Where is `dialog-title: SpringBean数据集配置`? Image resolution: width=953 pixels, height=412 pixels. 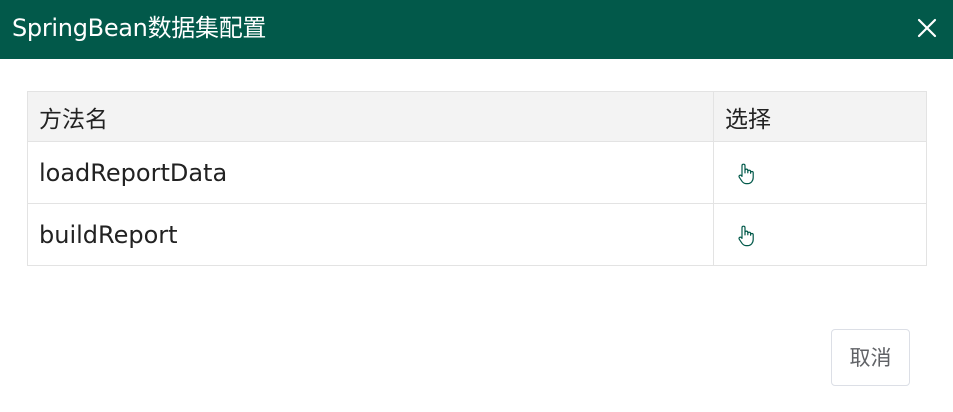
dialog-title: SpringBean数据集配置 is located at coordinates (139, 28).